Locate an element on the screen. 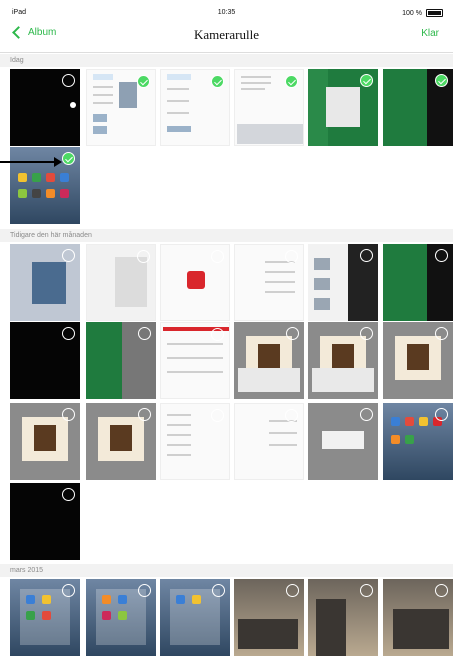 The image size is (453, 660). page-title: Kamerarulle is located at coordinates (226, 34).